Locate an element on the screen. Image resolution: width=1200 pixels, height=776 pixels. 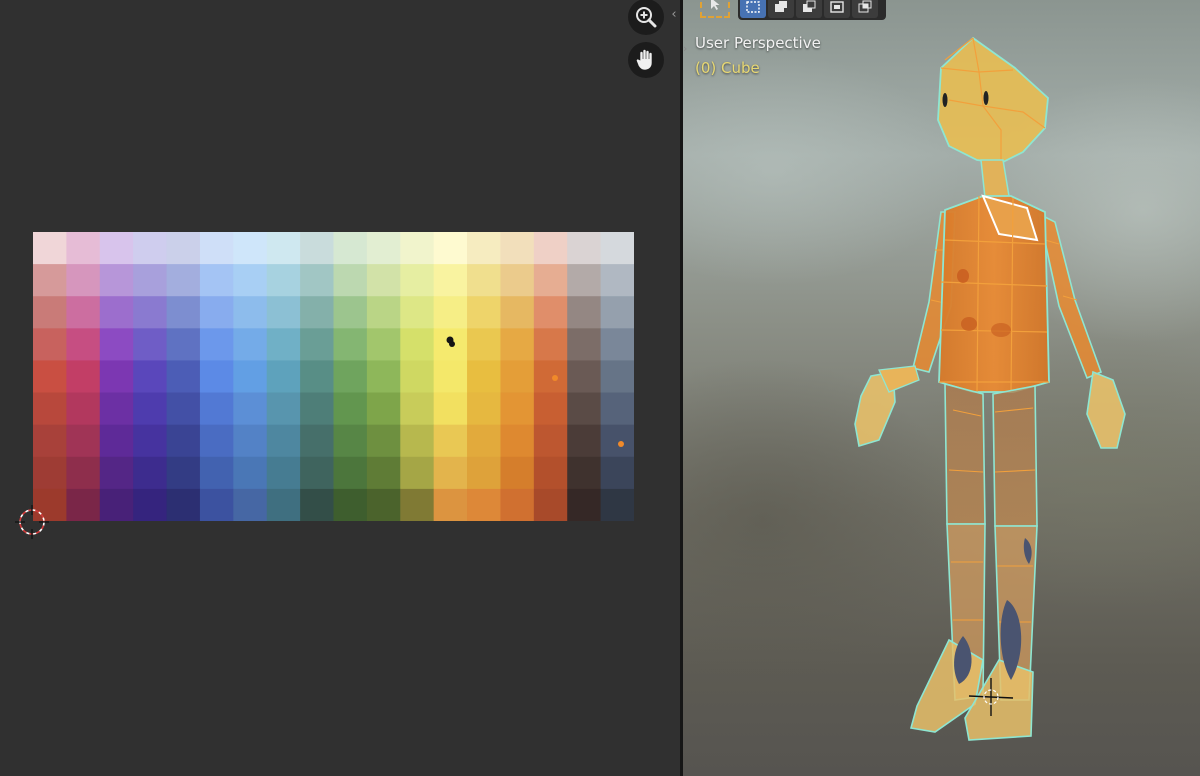
select-box-subtract-icon is located at coordinates (809, 6).